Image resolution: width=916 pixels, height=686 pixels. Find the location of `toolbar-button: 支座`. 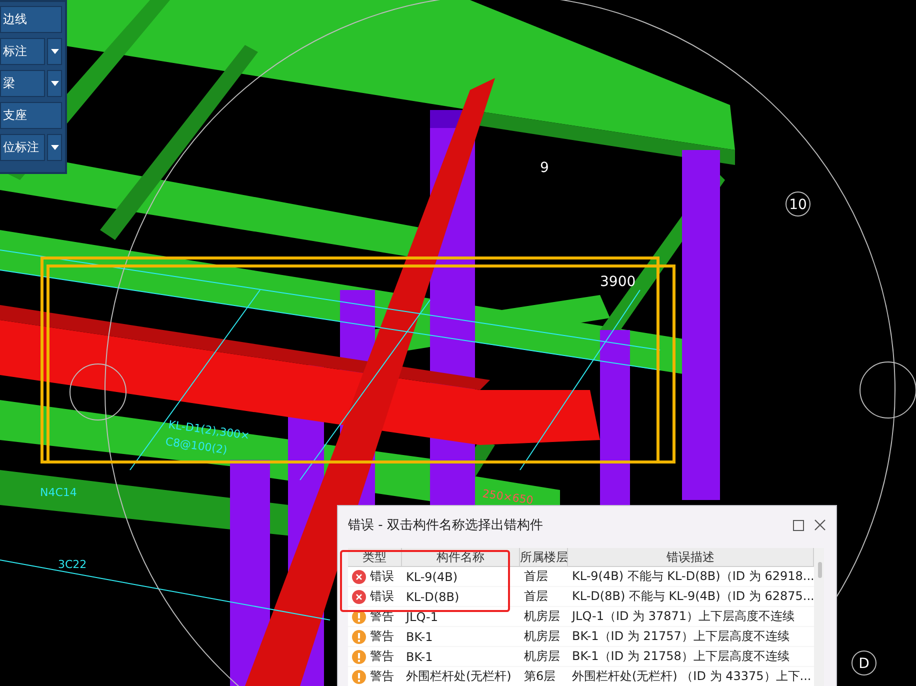

toolbar-button: 支座 is located at coordinates (31, 115).